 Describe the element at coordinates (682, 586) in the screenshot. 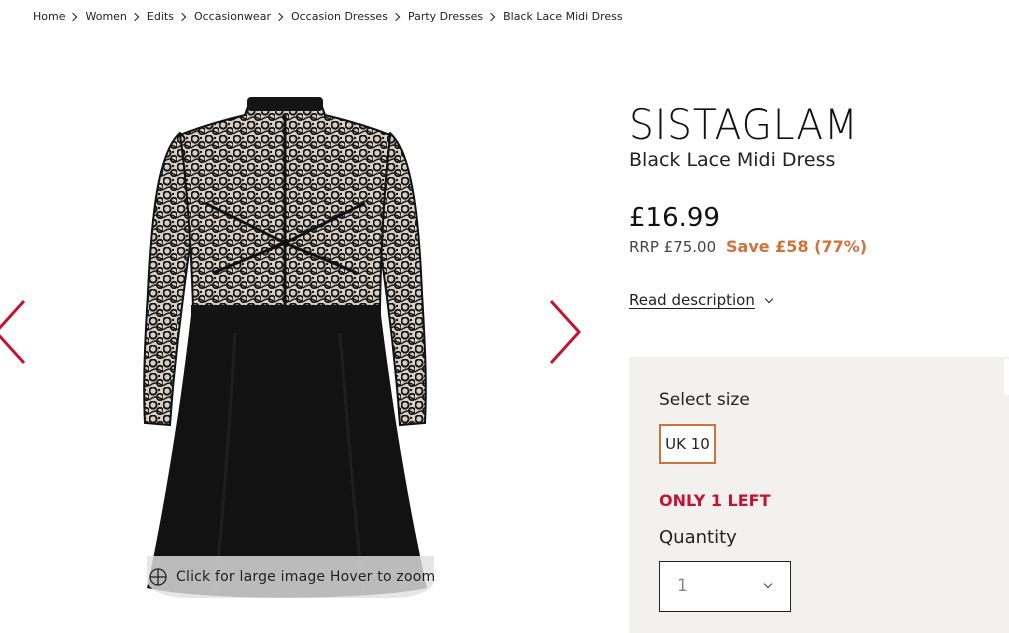

I see `quantity-value: 1` at that location.